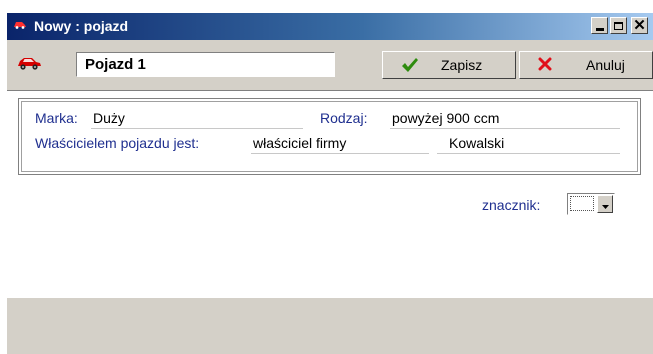 The height and width of the screenshot is (354, 653). I want to click on checkmark-icon, so click(410, 66).